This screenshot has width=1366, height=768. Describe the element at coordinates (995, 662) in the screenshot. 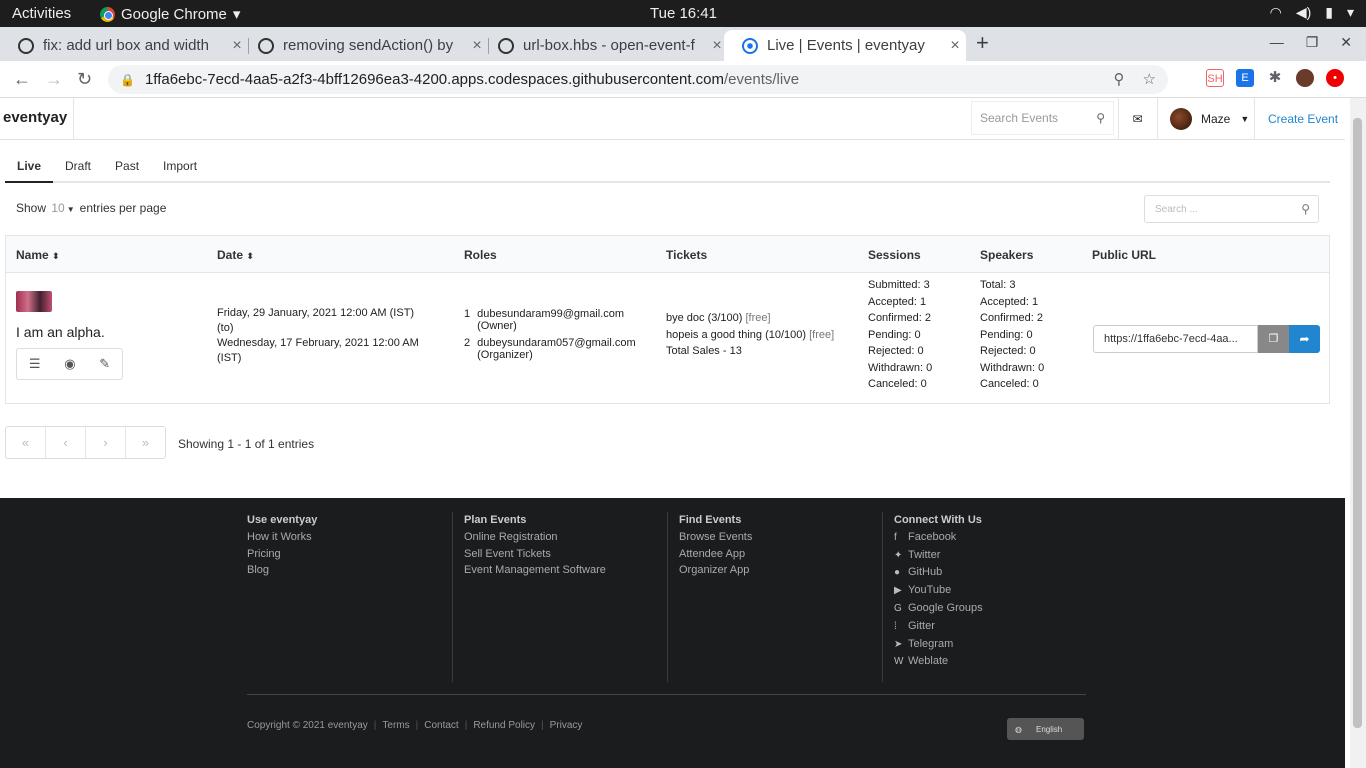

I see `footer-link-weblate: W Weblate` at that location.